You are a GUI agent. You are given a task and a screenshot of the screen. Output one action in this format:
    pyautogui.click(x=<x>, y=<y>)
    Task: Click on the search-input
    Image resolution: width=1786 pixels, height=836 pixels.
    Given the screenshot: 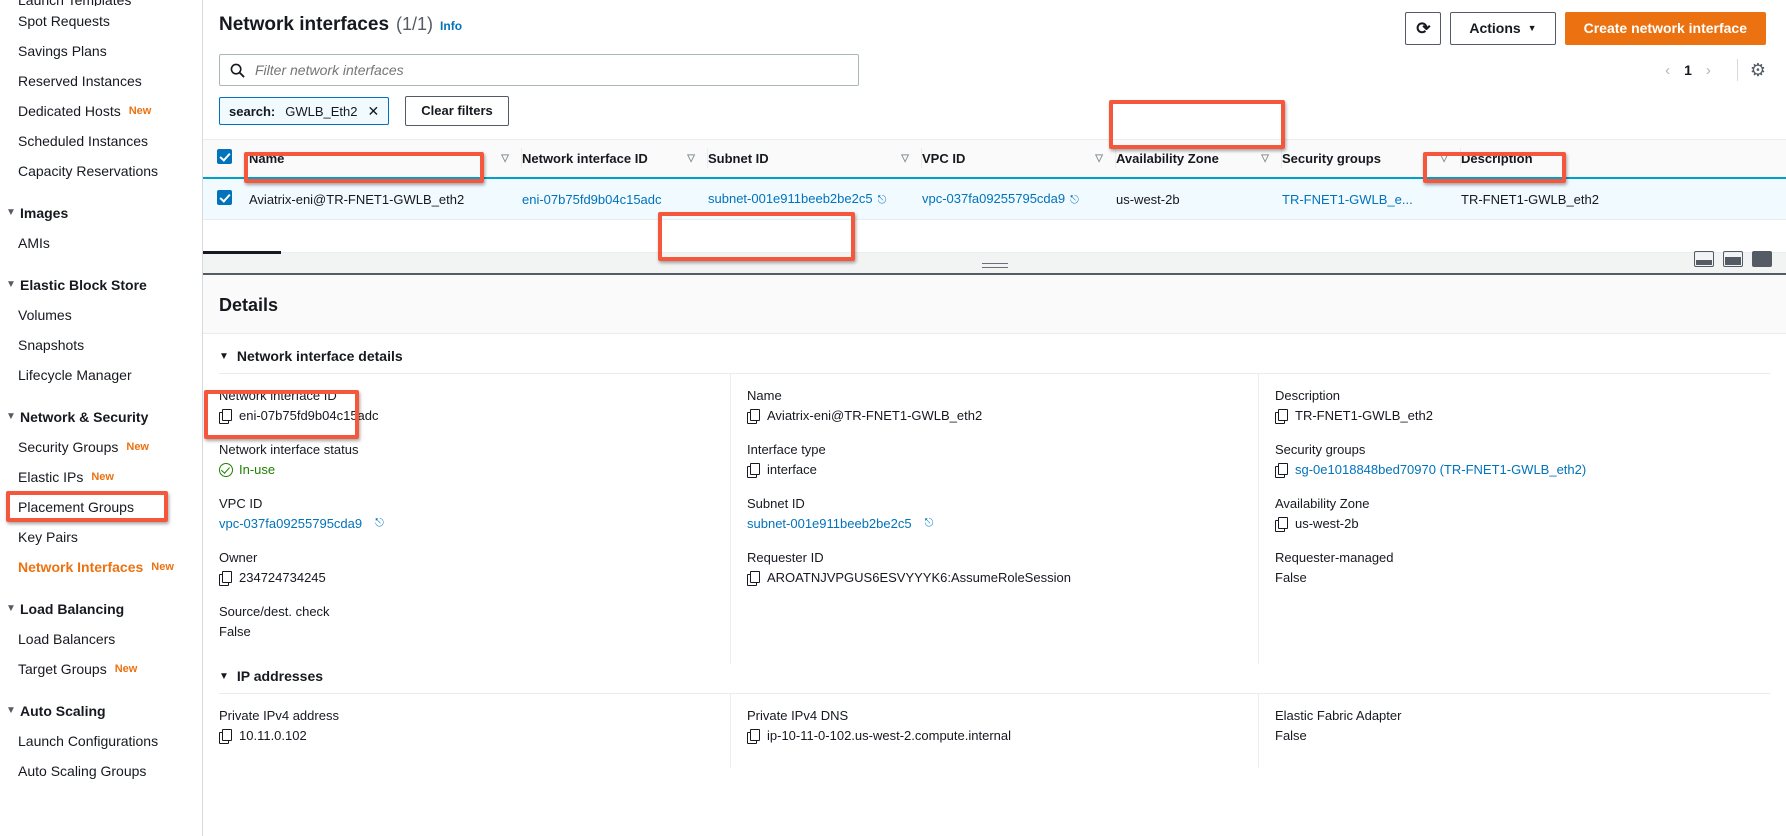 What is the action you would take?
    pyautogui.click(x=533, y=70)
    